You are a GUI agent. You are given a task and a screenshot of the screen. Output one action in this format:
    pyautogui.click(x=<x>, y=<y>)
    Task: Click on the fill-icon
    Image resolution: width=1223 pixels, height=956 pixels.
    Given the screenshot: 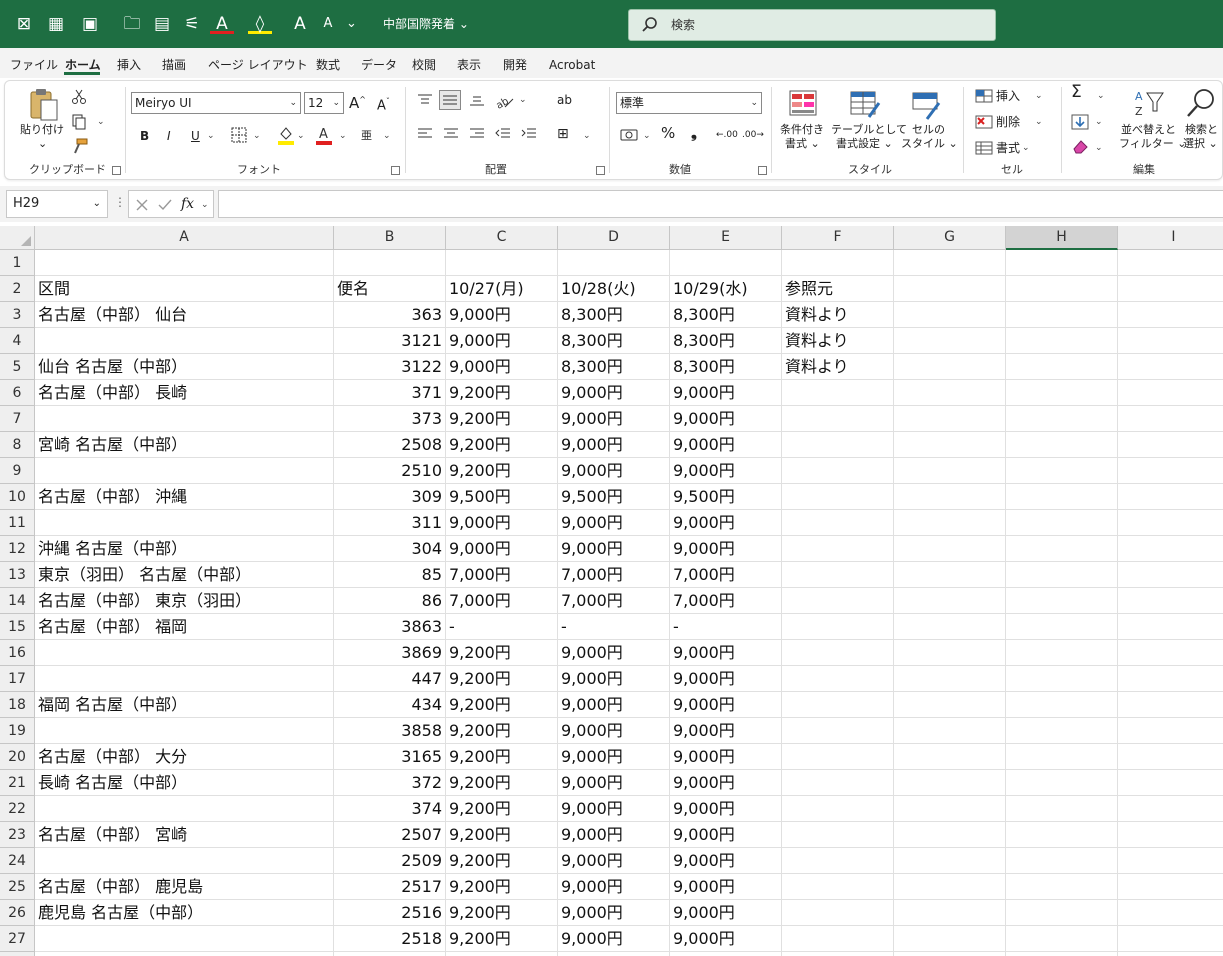 What is the action you would take?
    pyautogui.click(x=1080, y=122)
    